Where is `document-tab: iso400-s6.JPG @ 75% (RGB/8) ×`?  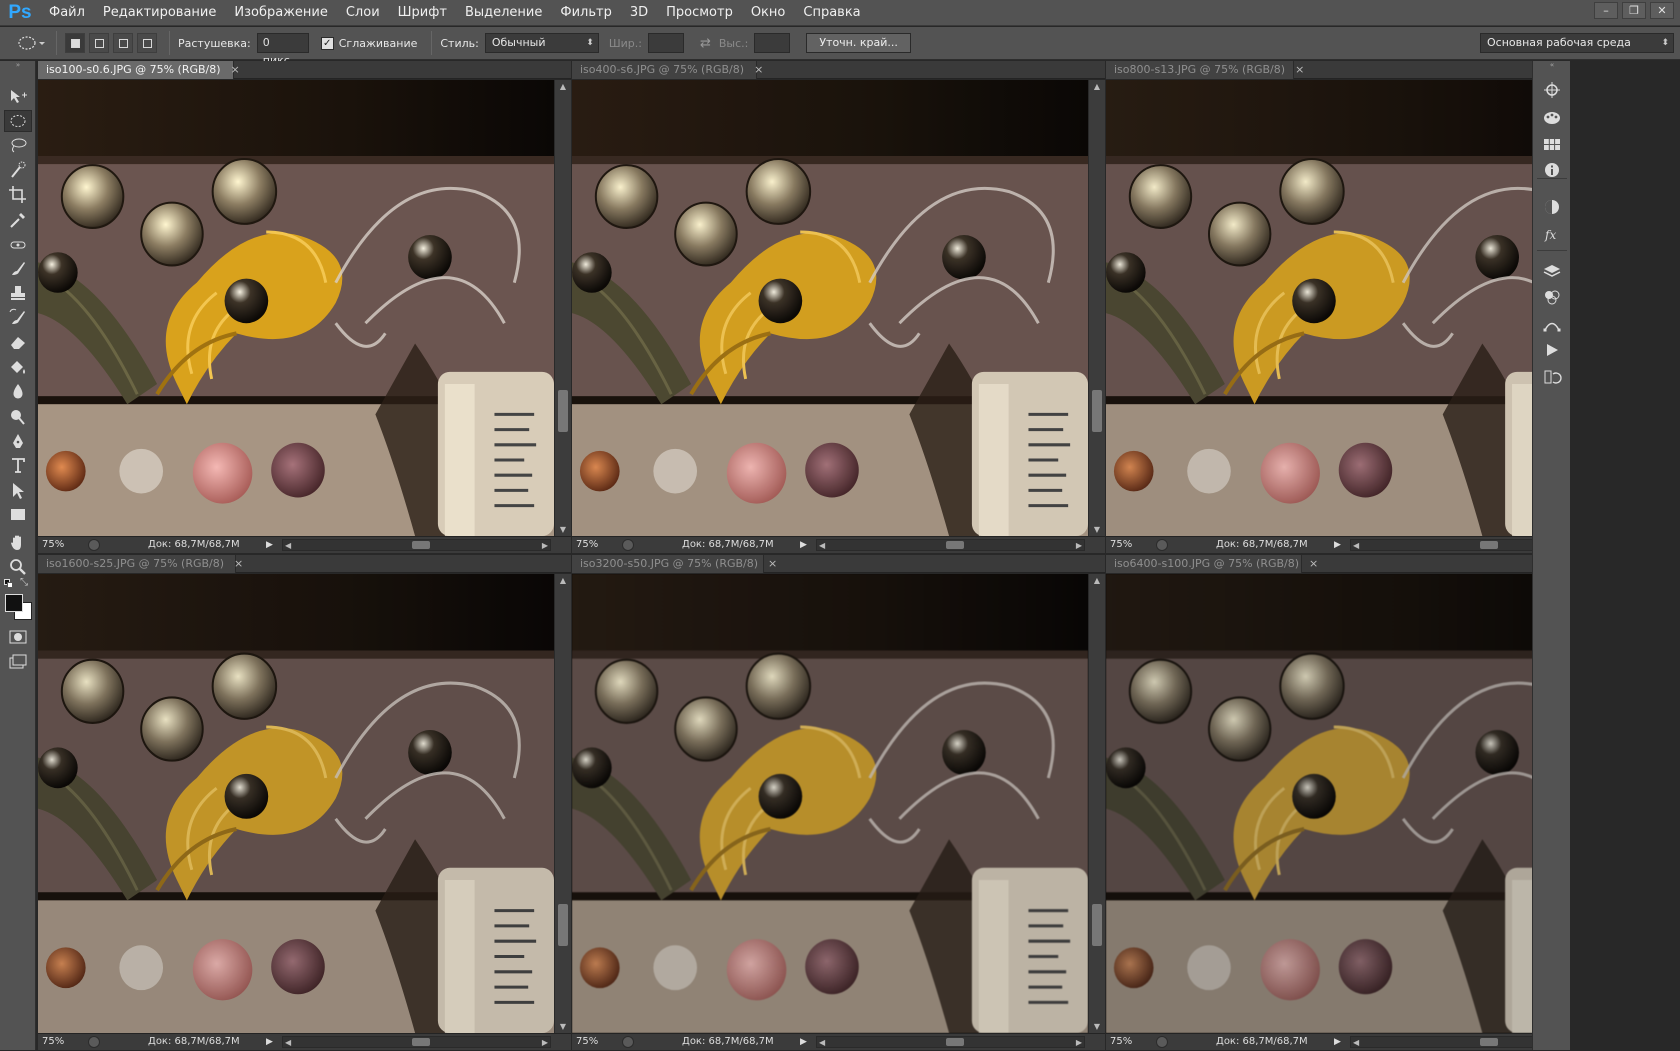 document-tab: iso400-s6.JPG @ 75% (RGB/8) × is located at coordinates (667, 70).